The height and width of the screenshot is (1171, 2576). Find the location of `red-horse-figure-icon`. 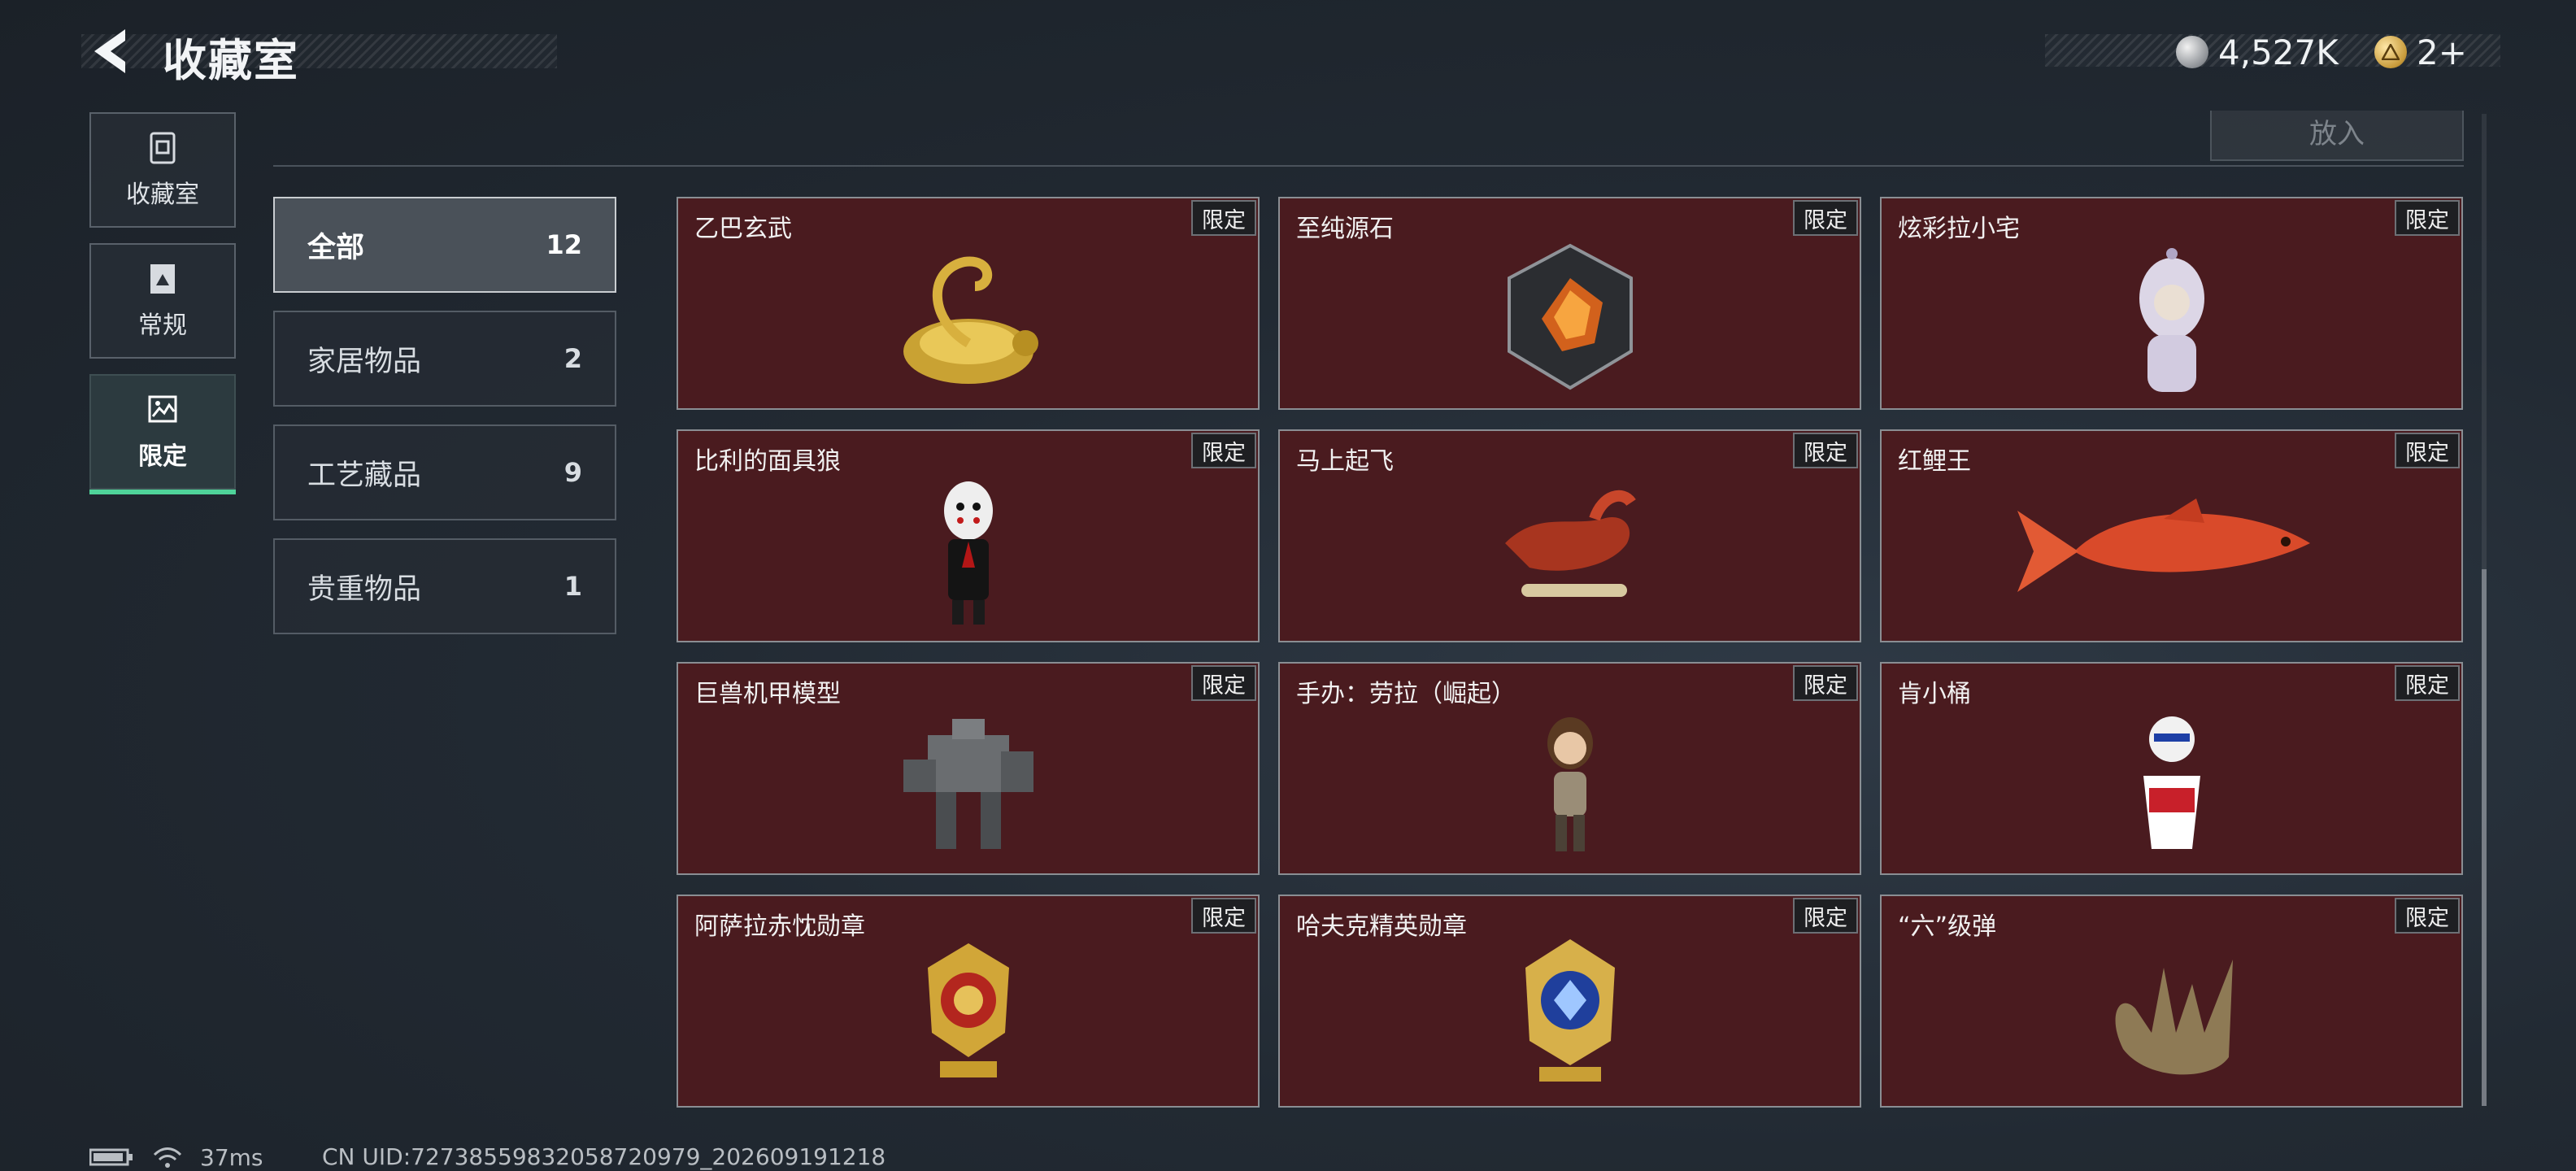

red-horse-figure-icon is located at coordinates (1570, 544).